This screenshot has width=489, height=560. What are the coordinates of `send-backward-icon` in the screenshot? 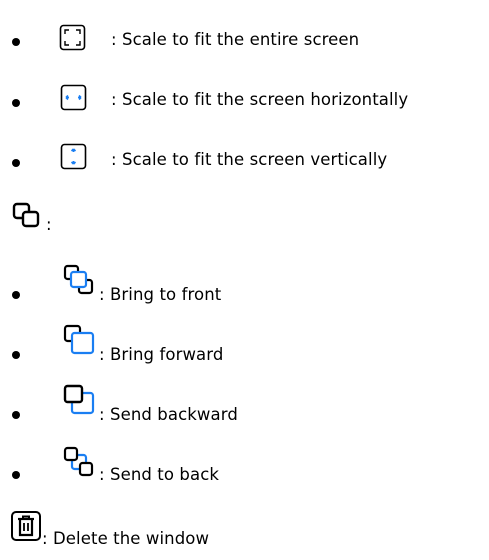 It's located at (79, 399).